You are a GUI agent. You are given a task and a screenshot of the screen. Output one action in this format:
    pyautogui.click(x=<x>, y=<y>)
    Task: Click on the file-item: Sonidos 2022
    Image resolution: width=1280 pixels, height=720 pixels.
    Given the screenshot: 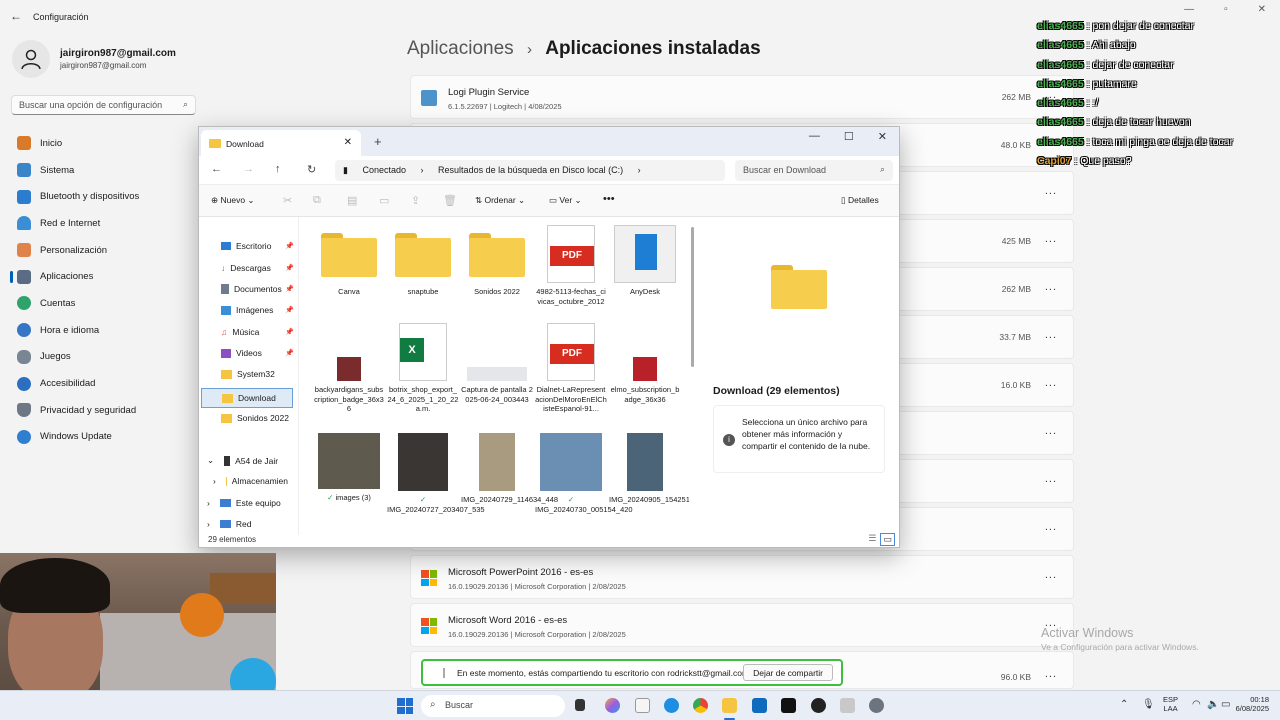 What is the action you would take?
    pyautogui.click(x=497, y=261)
    